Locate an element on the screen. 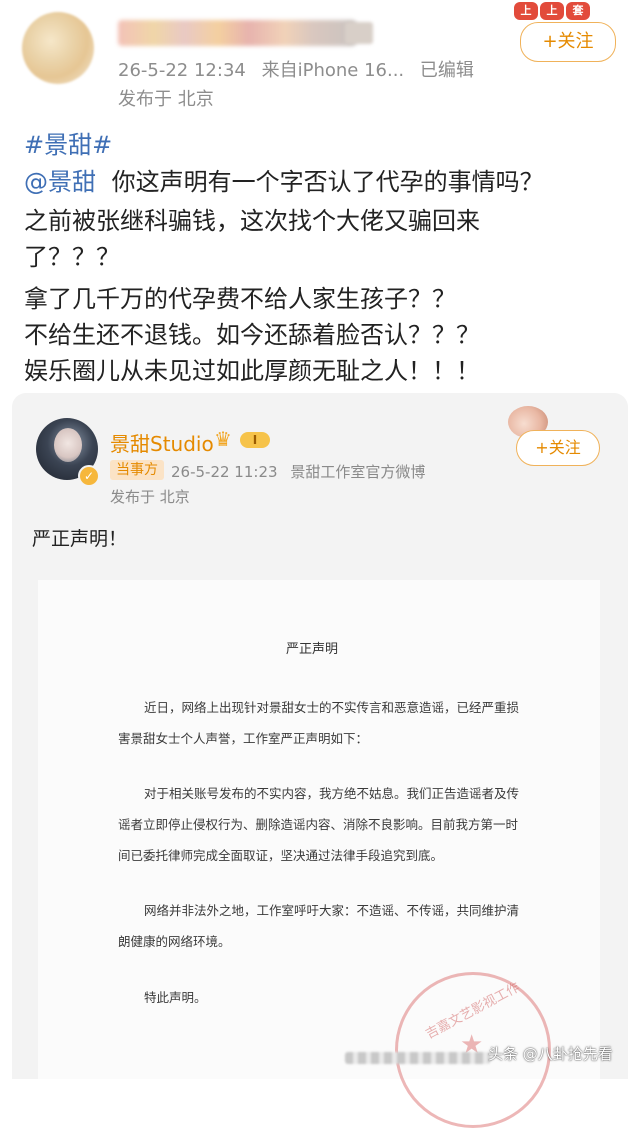  sticker-1: 上 is located at coordinates (526, 11).